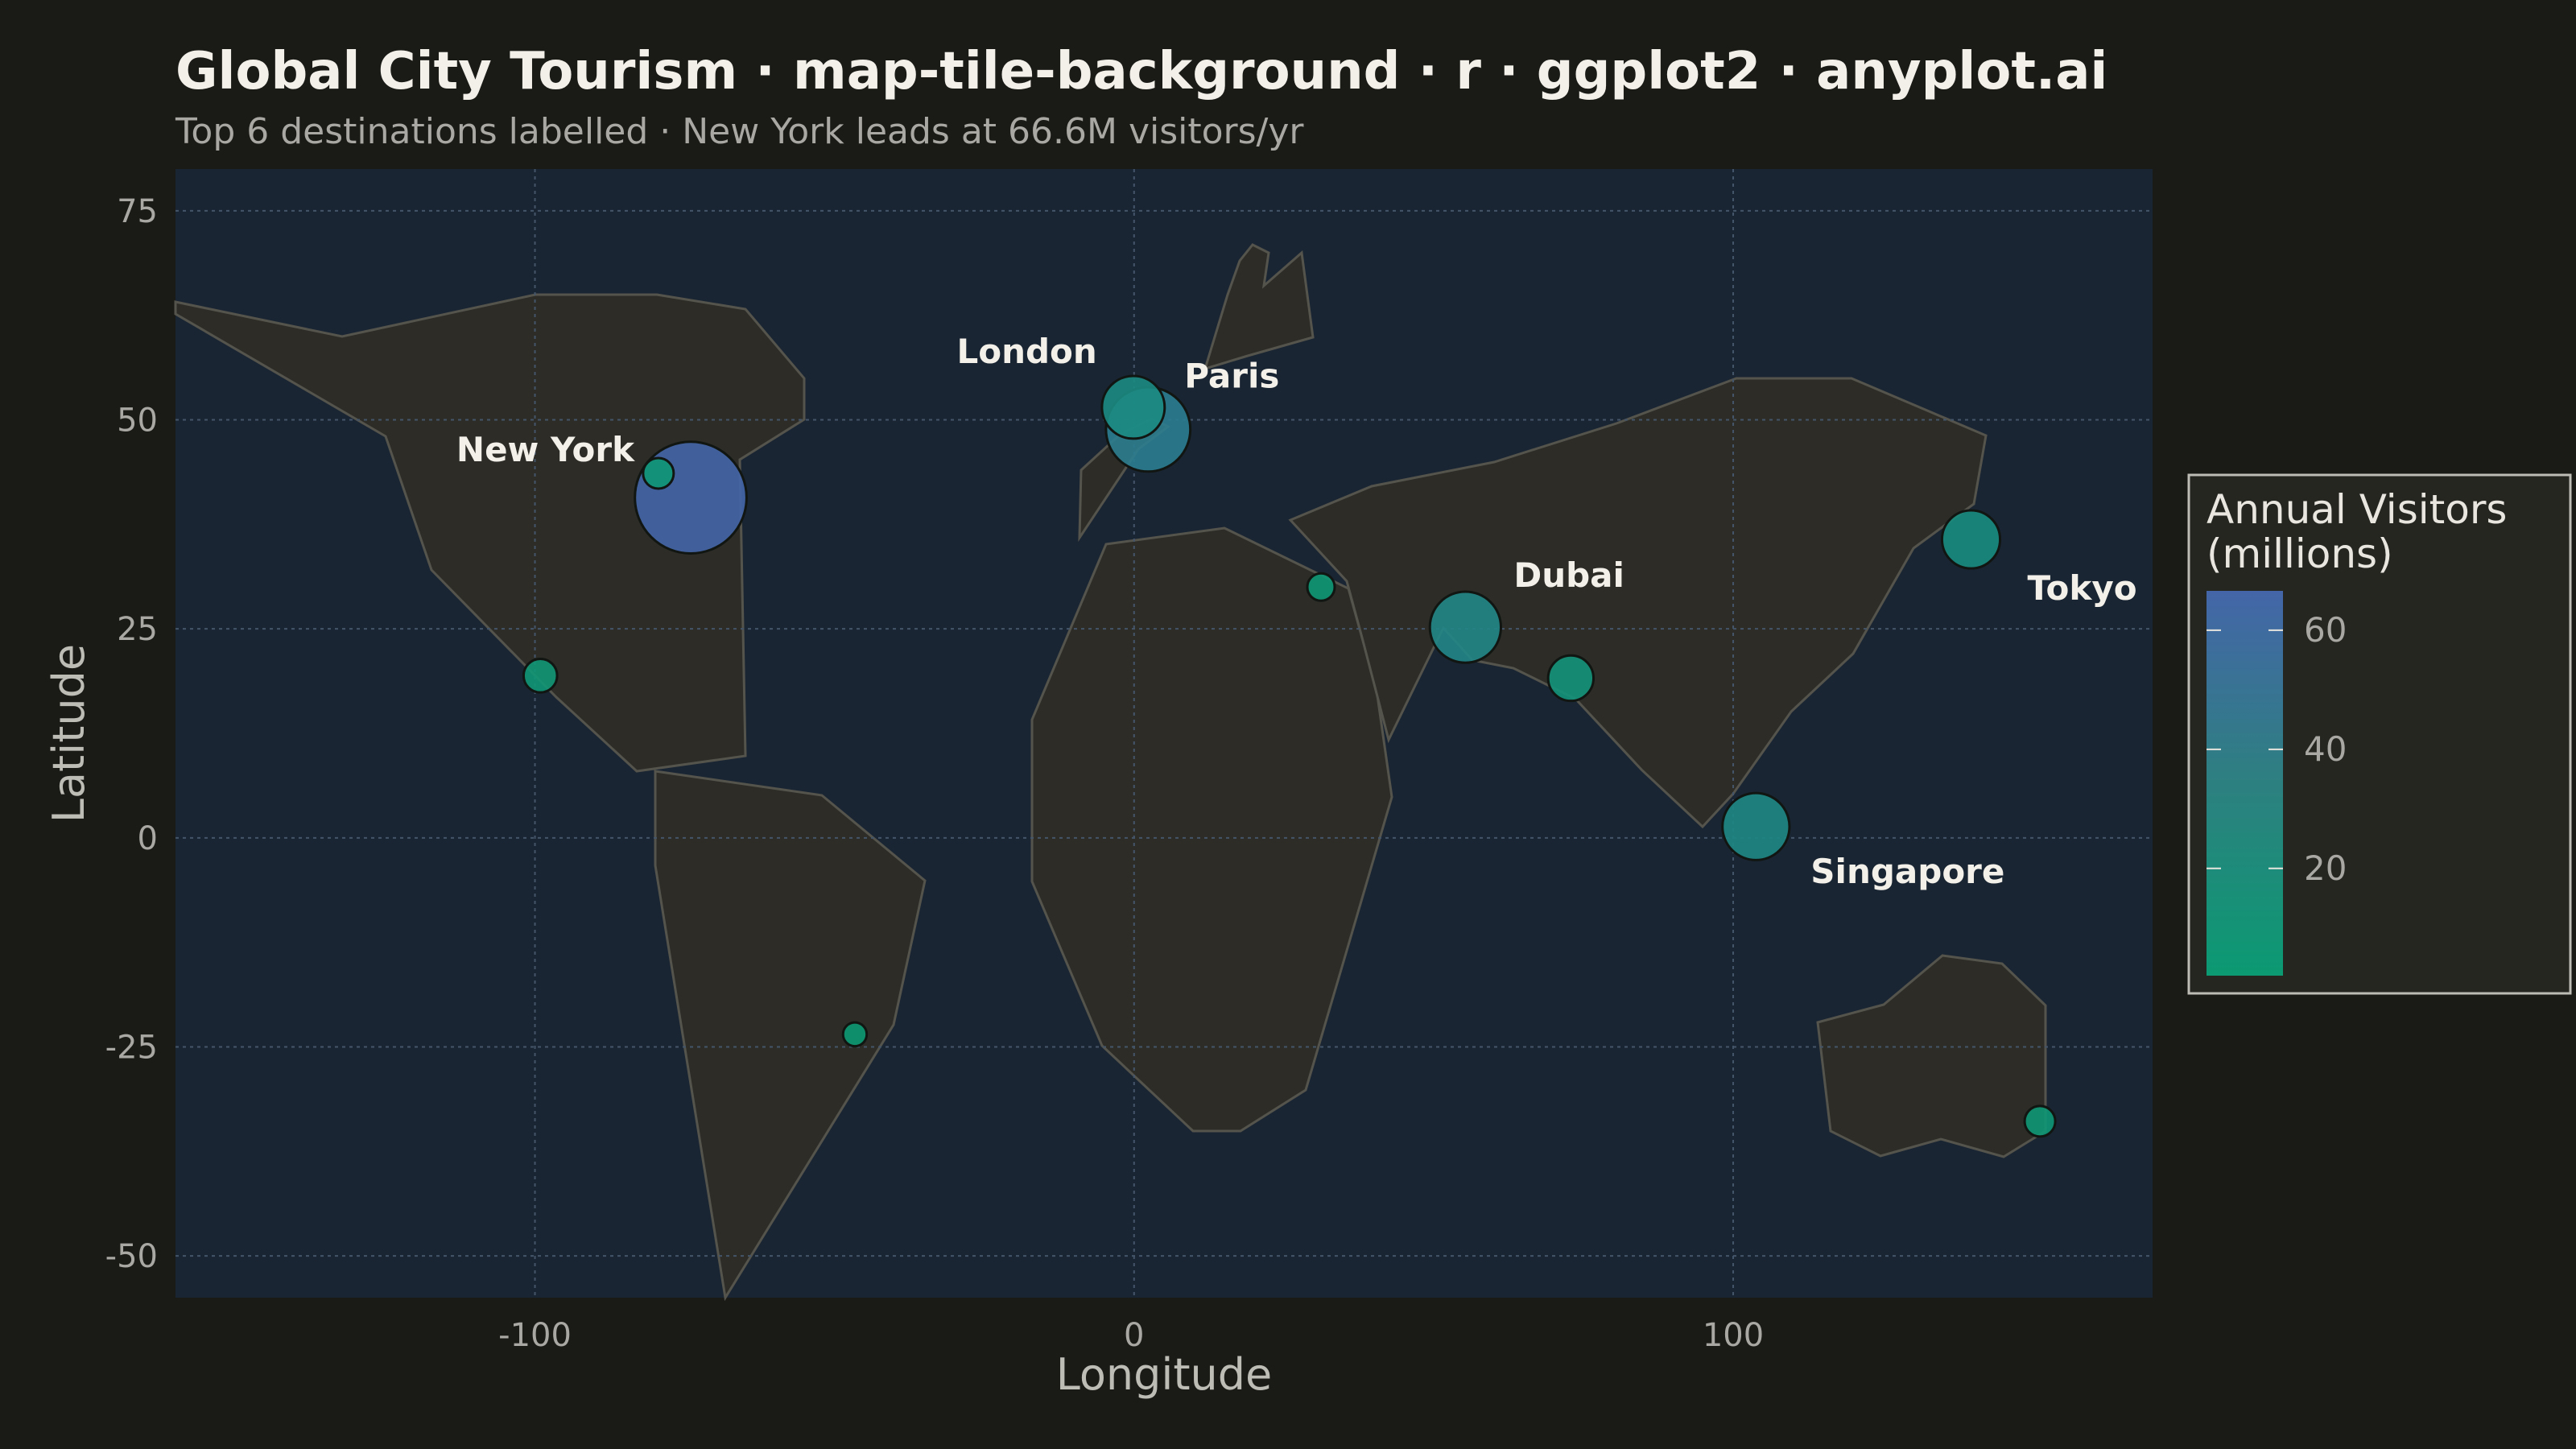  What do you see at coordinates (131, 1047) in the screenshot?
I see `y-tick-label: -25` at bounding box center [131, 1047].